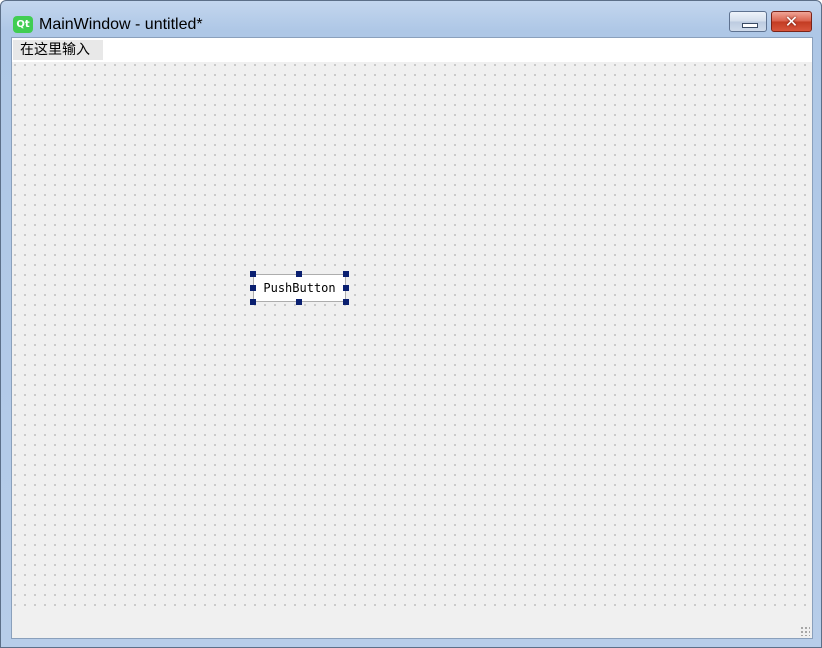 The height and width of the screenshot is (648, 822). What do you see at coordinates (253, 302) in the screenshot?
I see `selection-handle-bottom-left` at bounding box center [253, 302].